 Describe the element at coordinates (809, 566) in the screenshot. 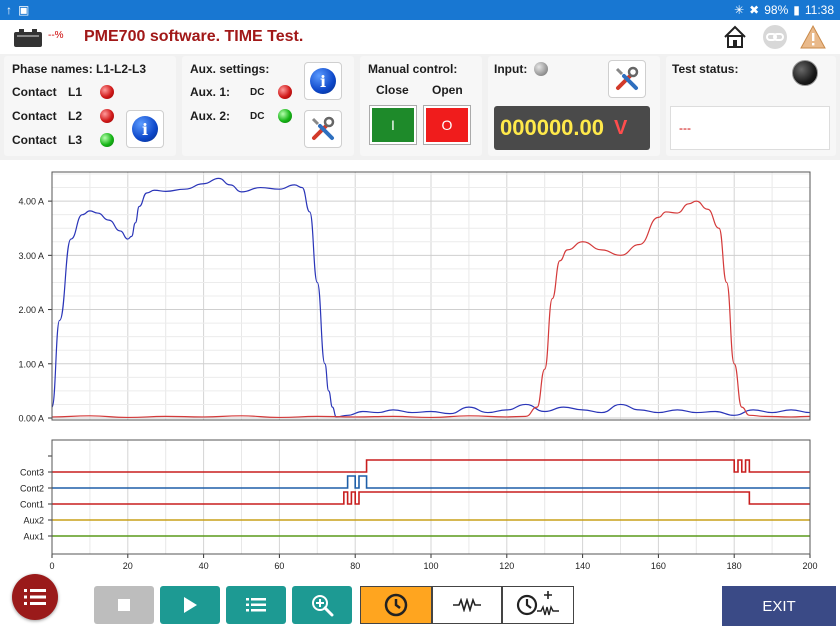

I see `x-tick-label: 200` at that location.